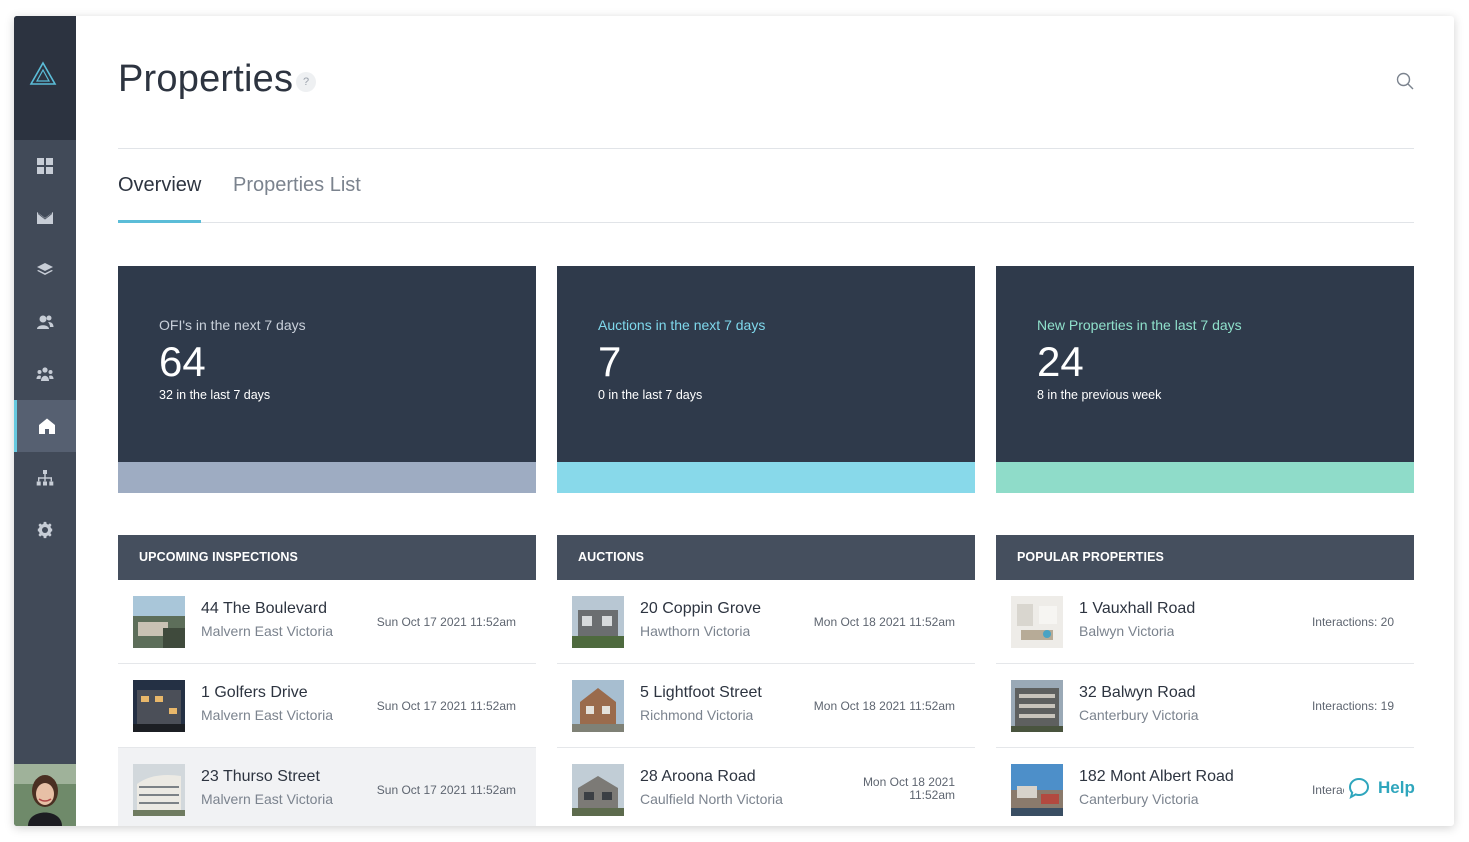  What do you see at coordinates (264, 608) in the screenshot?
I see `property-address: 44 The Boulevard` at bounding box center [264, 608].